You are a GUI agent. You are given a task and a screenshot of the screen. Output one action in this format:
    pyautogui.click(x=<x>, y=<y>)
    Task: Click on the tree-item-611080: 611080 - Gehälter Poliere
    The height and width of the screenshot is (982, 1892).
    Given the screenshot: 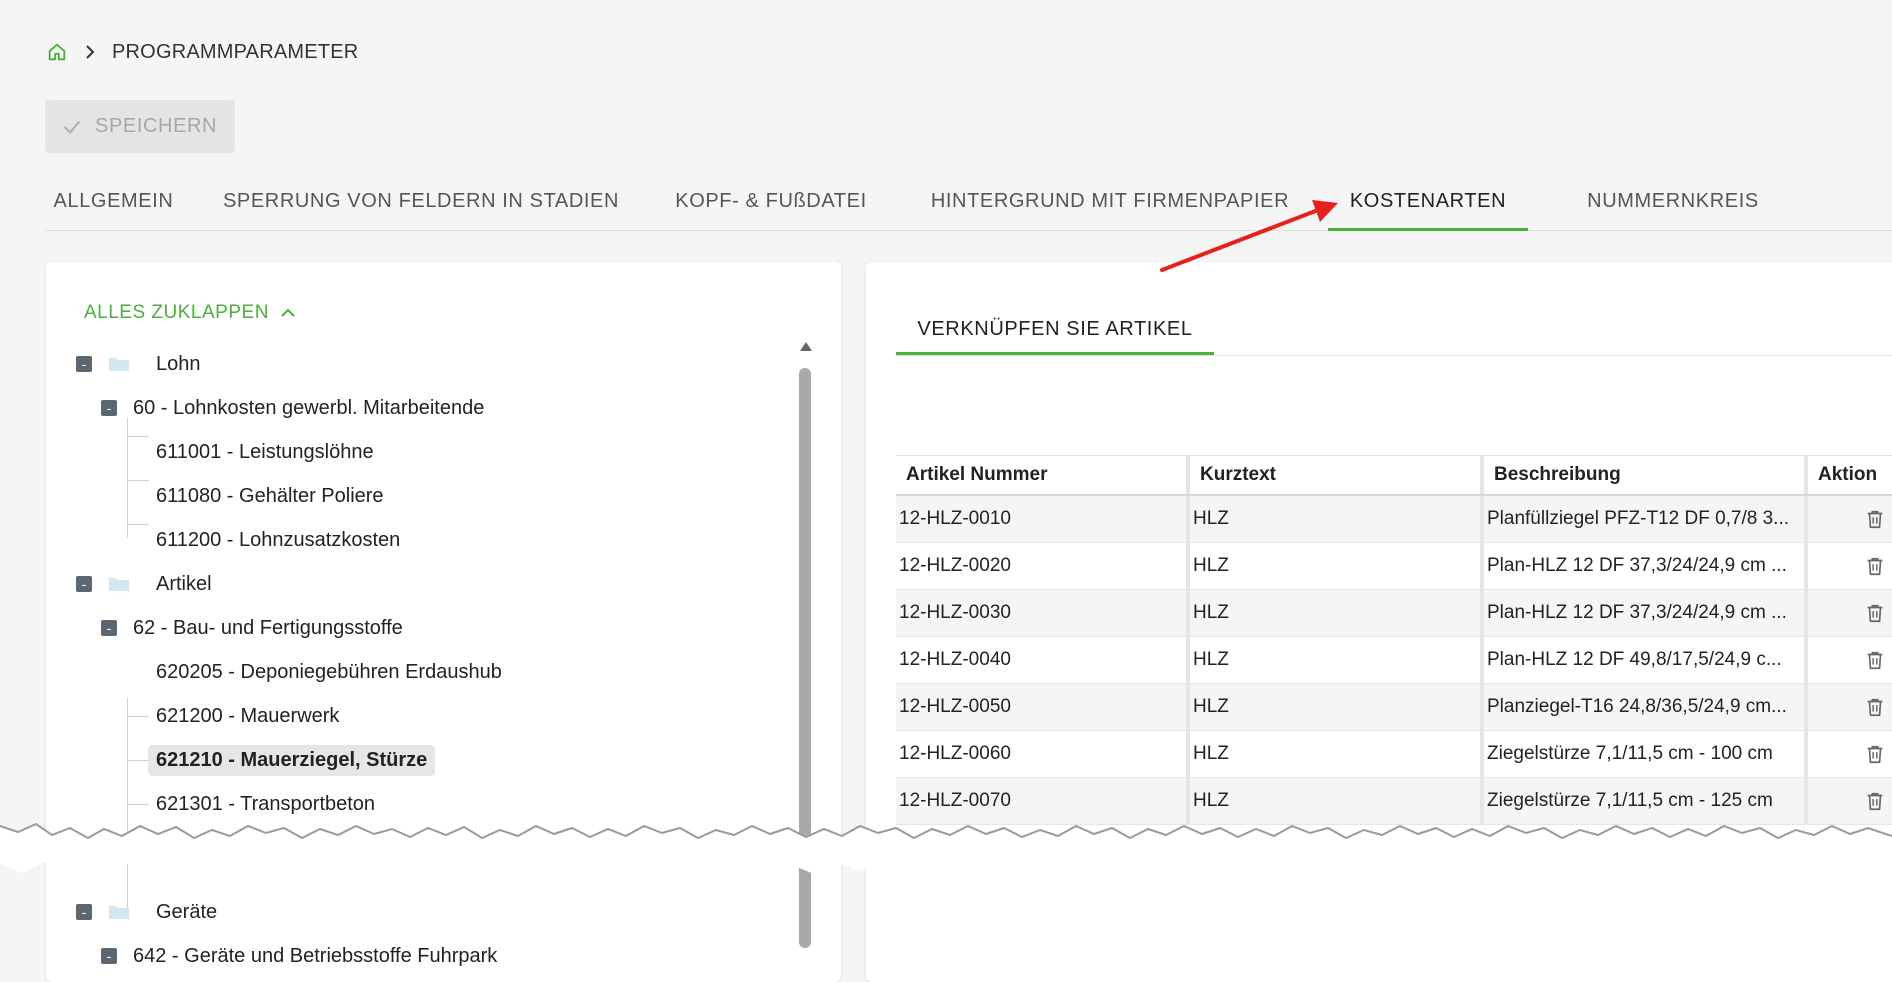 What is the action you would take?
    pyautogui.click(x=270, y=496)
    